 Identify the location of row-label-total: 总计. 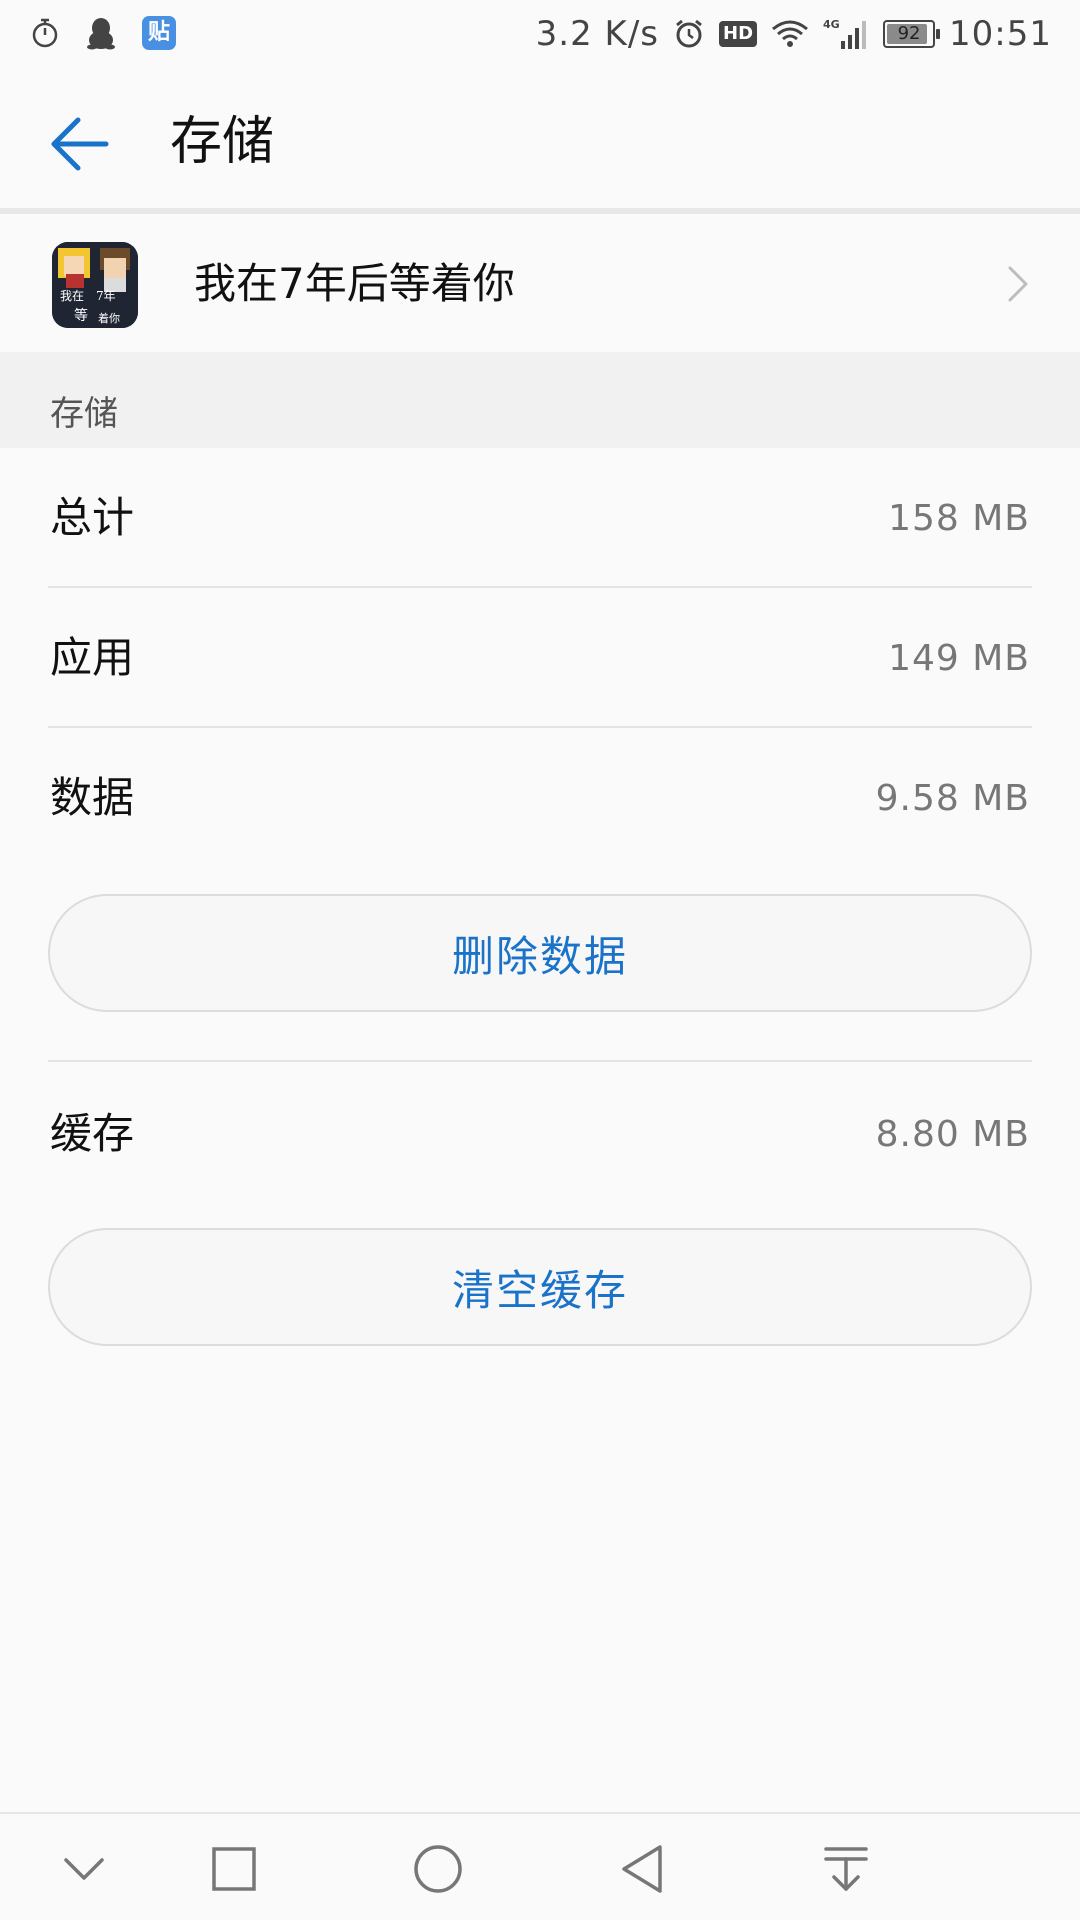
(92, 517).